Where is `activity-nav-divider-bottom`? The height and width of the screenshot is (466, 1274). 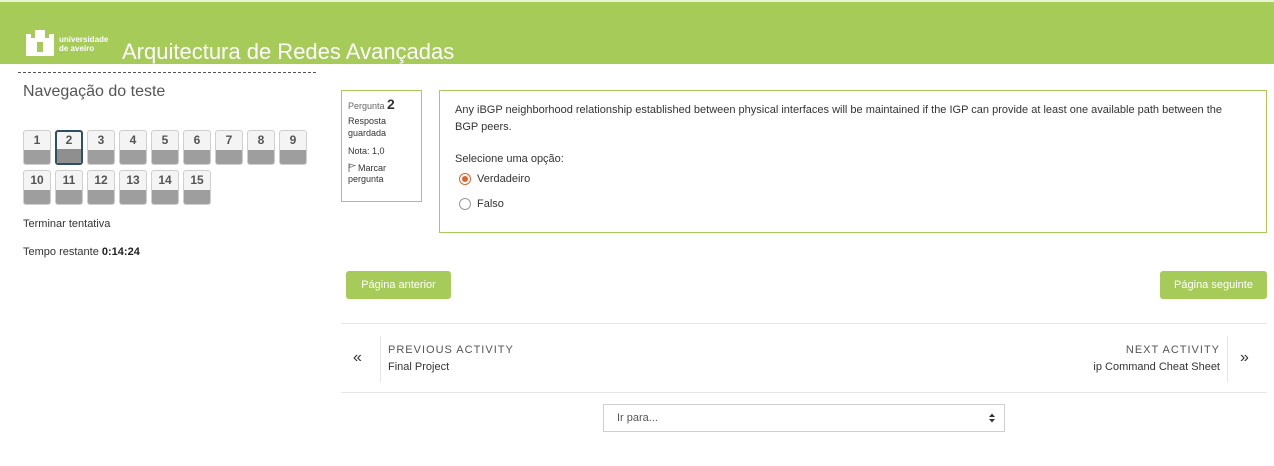 activity-nav-divider-bottom is located at coordinates (804, 392).